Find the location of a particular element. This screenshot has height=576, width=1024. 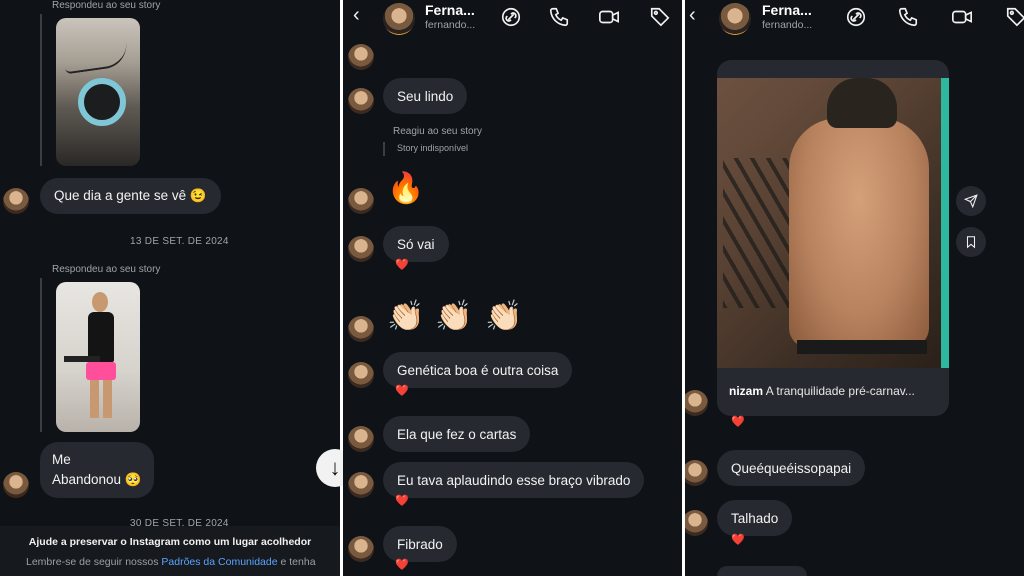

message-bubble: Ela que fez o cartas is located at coordinates (457, 434).